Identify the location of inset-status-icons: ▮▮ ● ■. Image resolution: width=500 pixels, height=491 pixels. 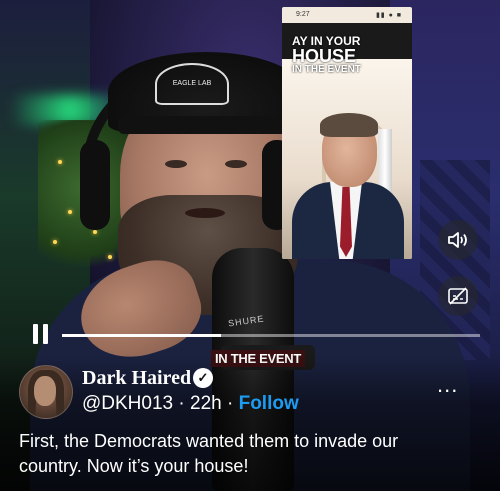
(388, 15).